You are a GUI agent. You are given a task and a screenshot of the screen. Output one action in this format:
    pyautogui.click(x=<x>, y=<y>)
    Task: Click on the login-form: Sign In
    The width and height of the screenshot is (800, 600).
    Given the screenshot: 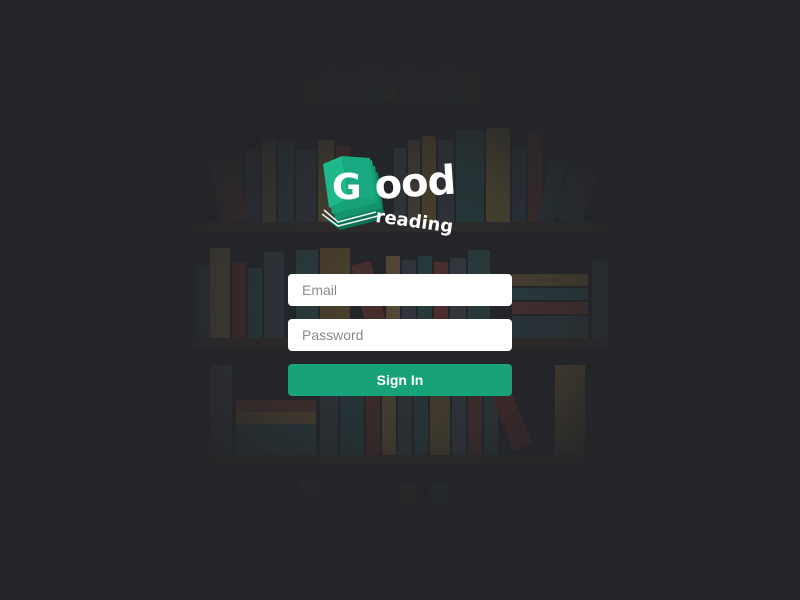 What is the action you would take?
    pyautogui.click(x=400, y=335)
    